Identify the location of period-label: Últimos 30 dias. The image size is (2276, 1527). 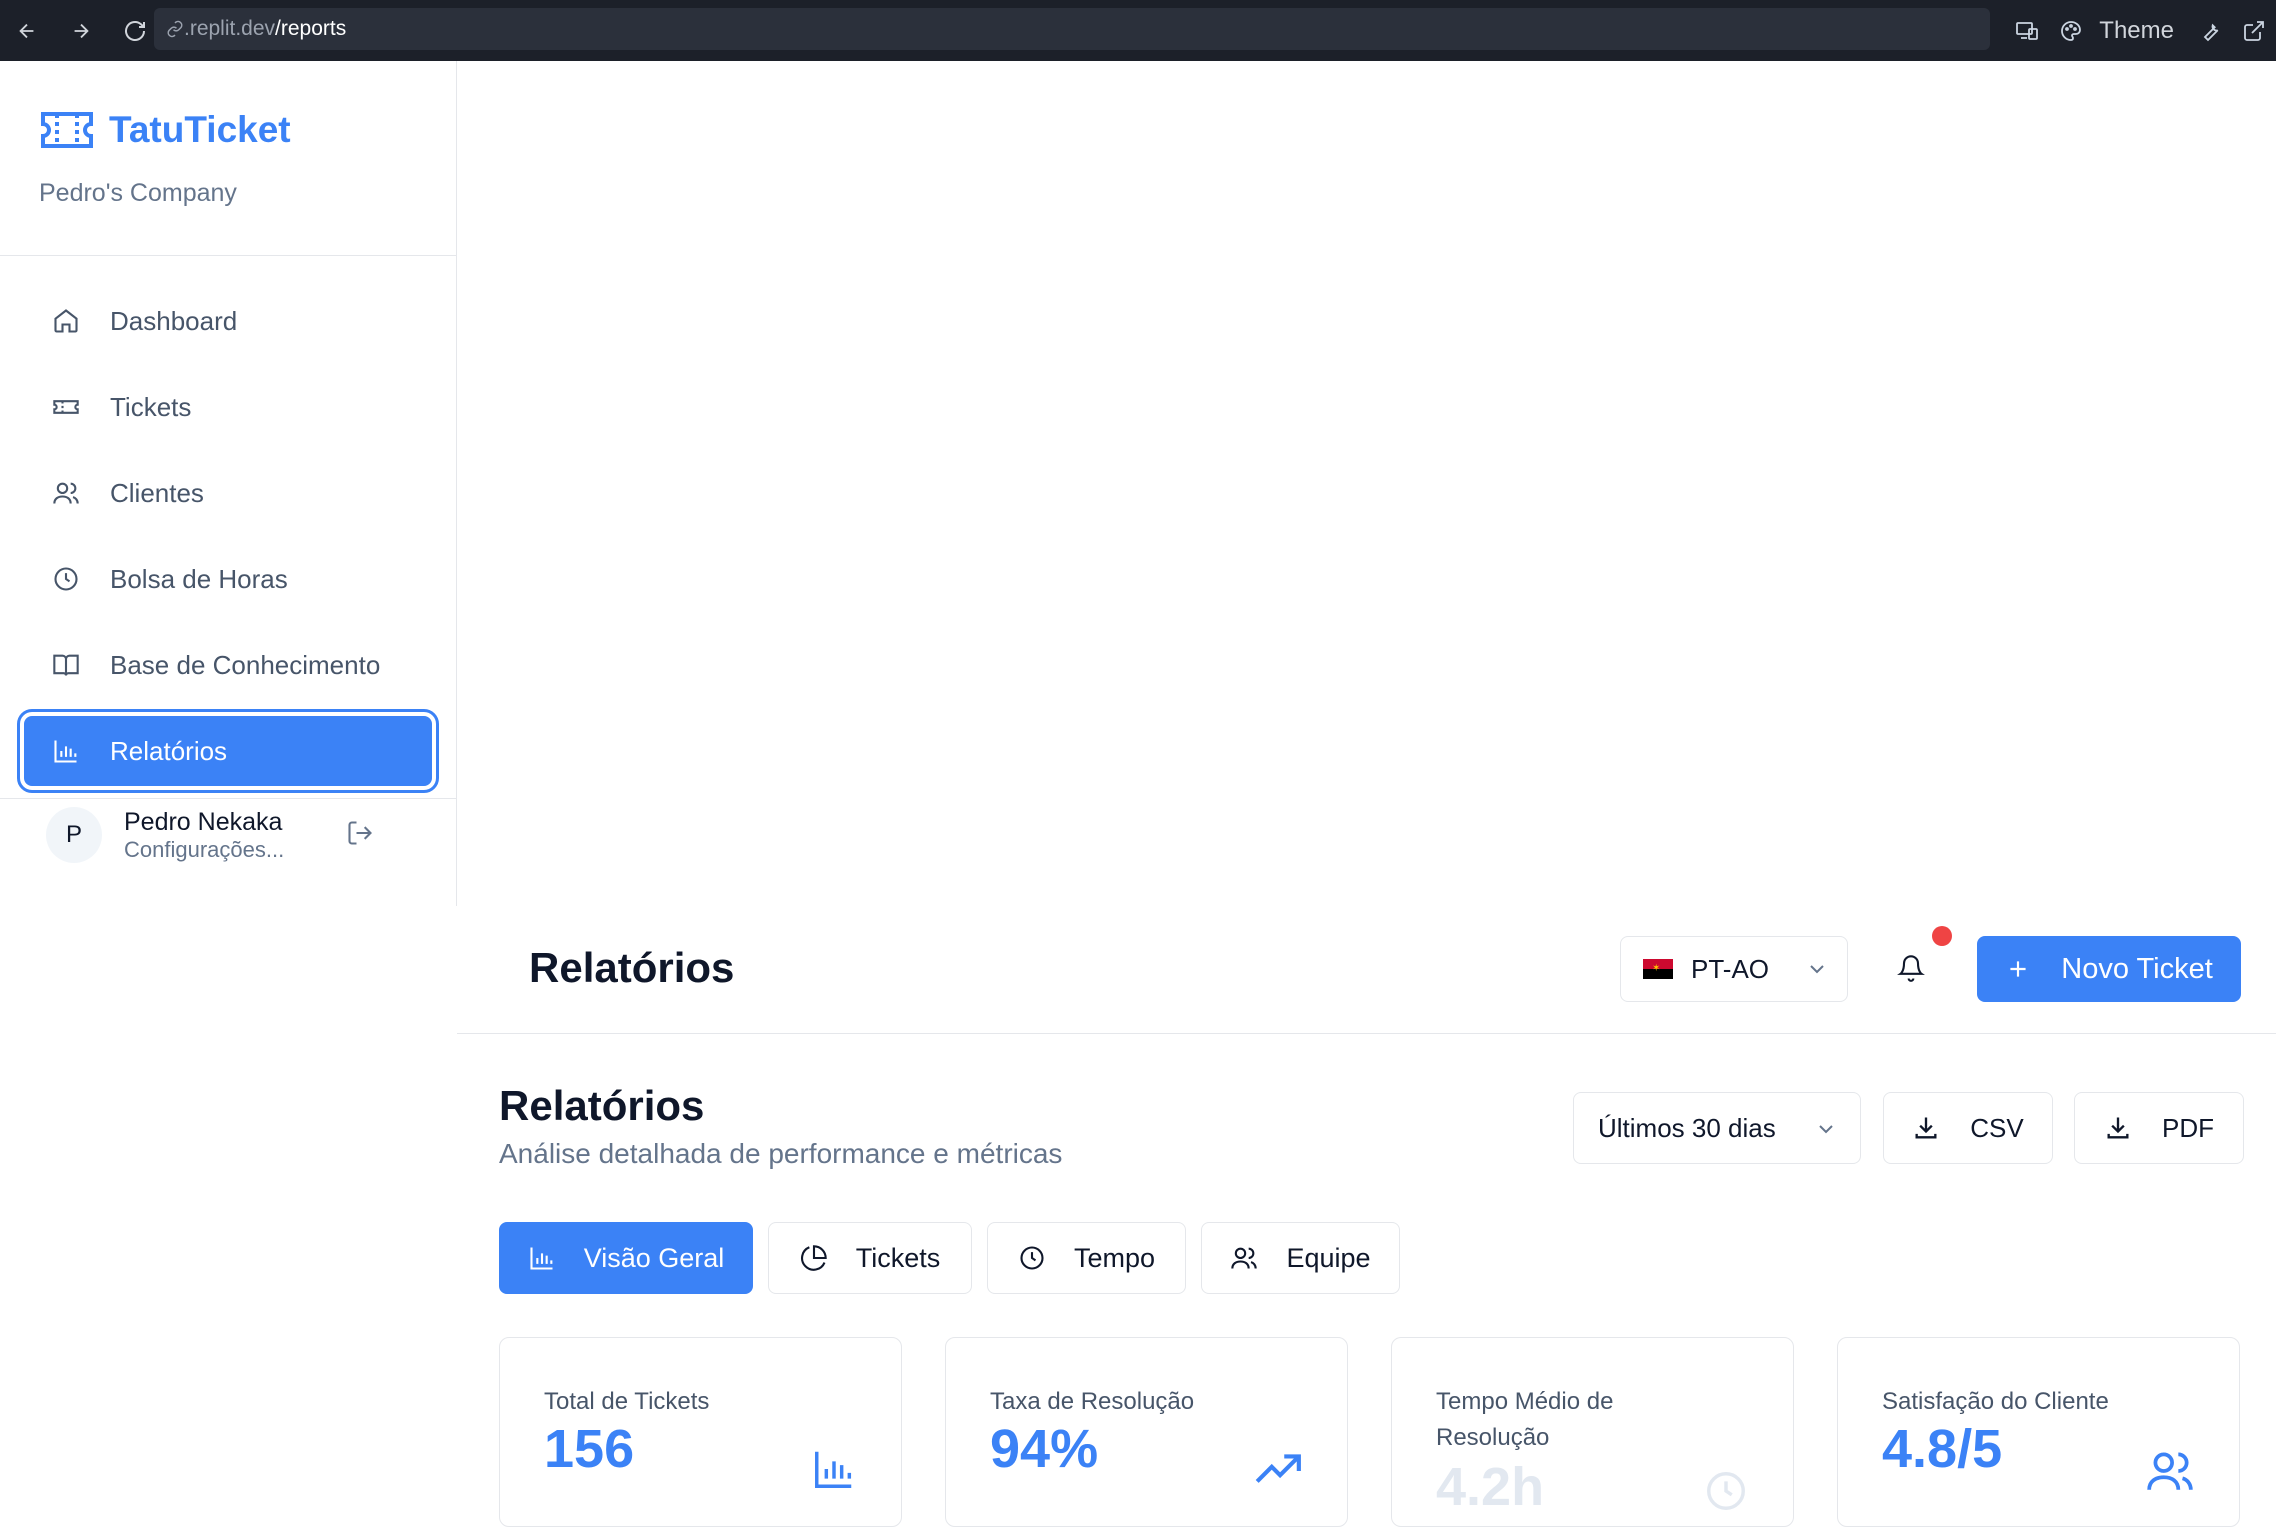
(1687, 1127).